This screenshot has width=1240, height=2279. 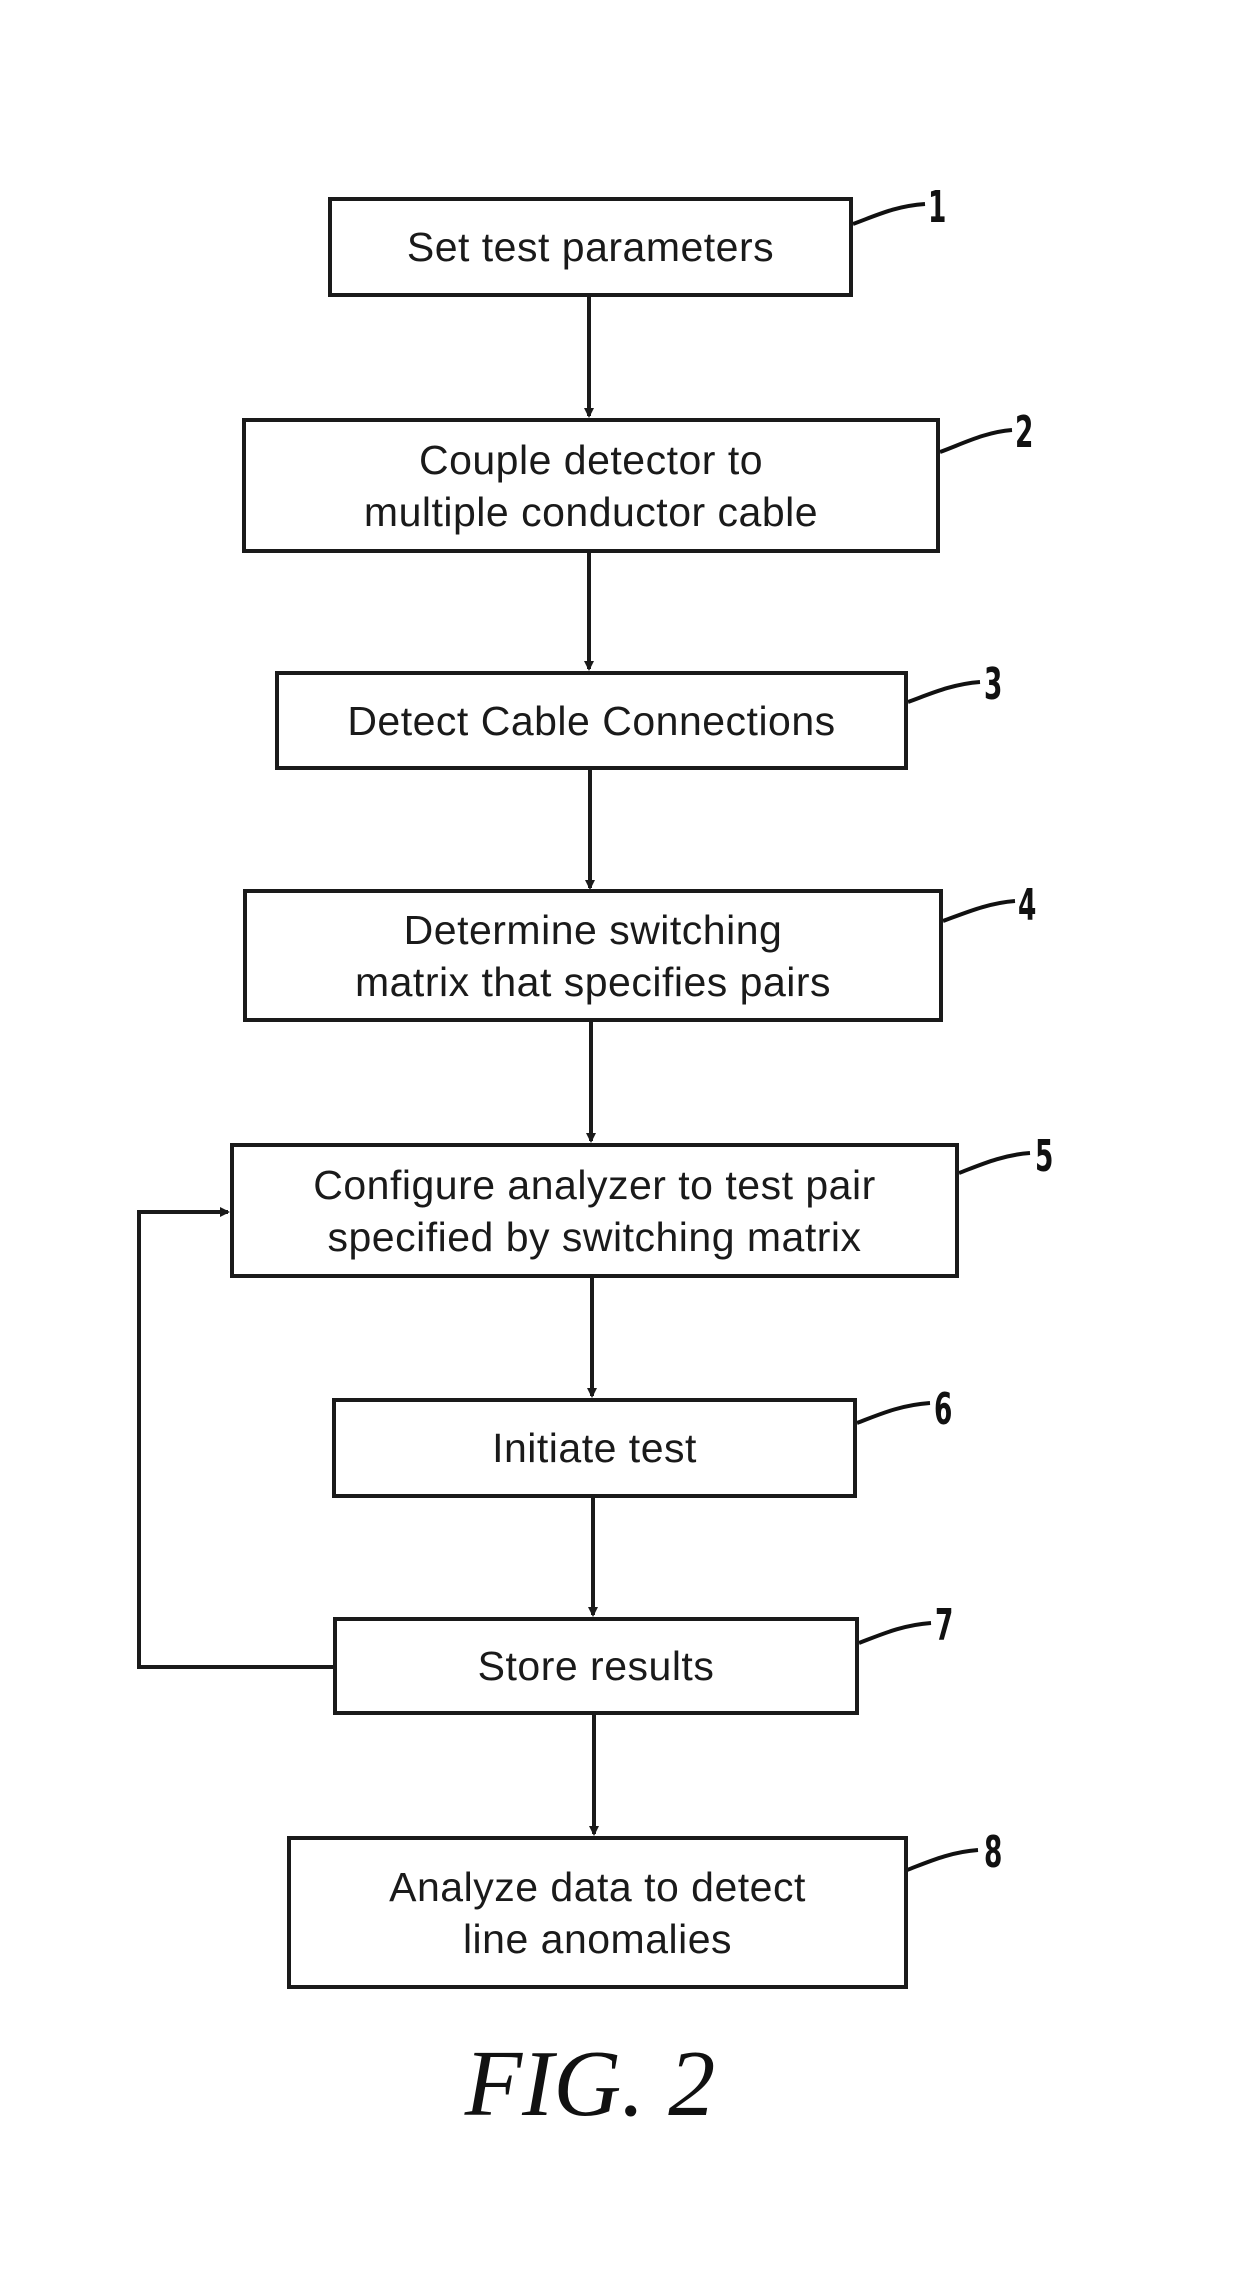 What do you see at coordinates (597, 1886) in the screenshot?
I see `step-8-line-1: Analyze data to detect` at bounding box center [597, 1886].